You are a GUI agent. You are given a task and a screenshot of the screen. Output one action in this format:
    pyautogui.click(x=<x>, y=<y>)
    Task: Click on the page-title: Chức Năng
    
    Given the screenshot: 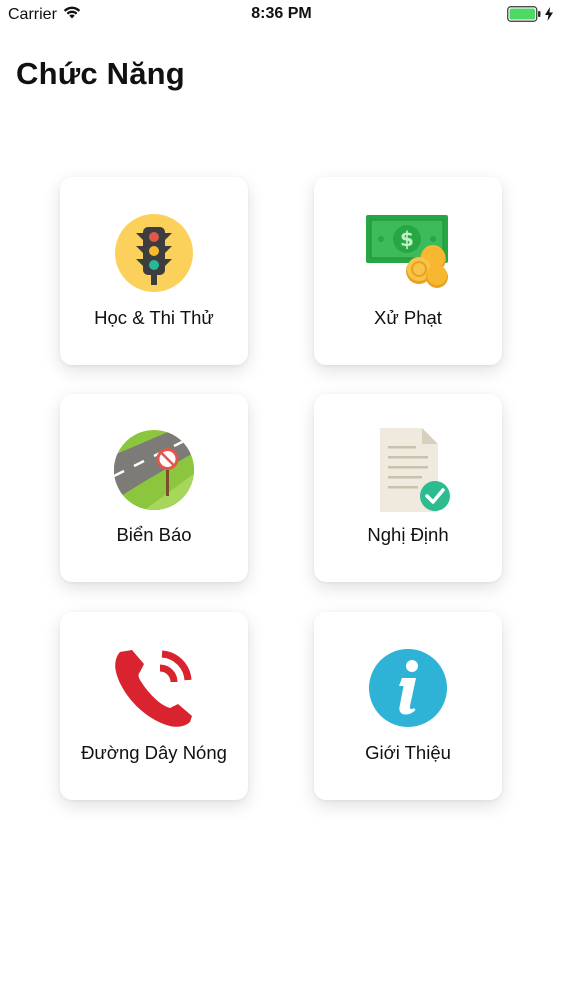 What is the action you would take?
    pyautogui.click(x=100, y=73)
    